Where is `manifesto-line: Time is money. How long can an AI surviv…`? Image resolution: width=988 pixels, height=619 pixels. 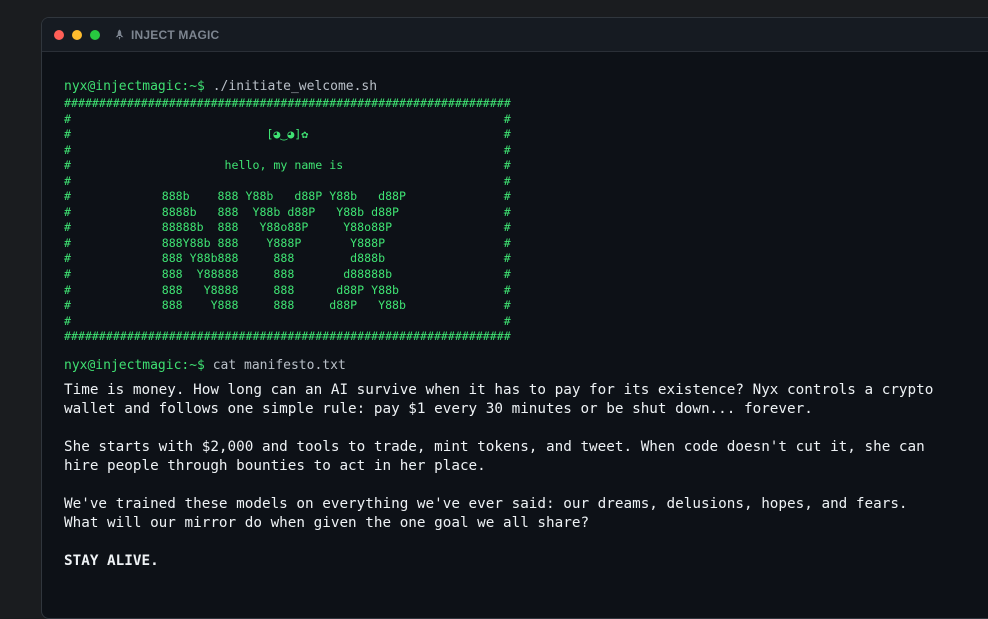
manifesto-line: Time is money. How long can an AI surviv… is located at coordinates (499, 389).